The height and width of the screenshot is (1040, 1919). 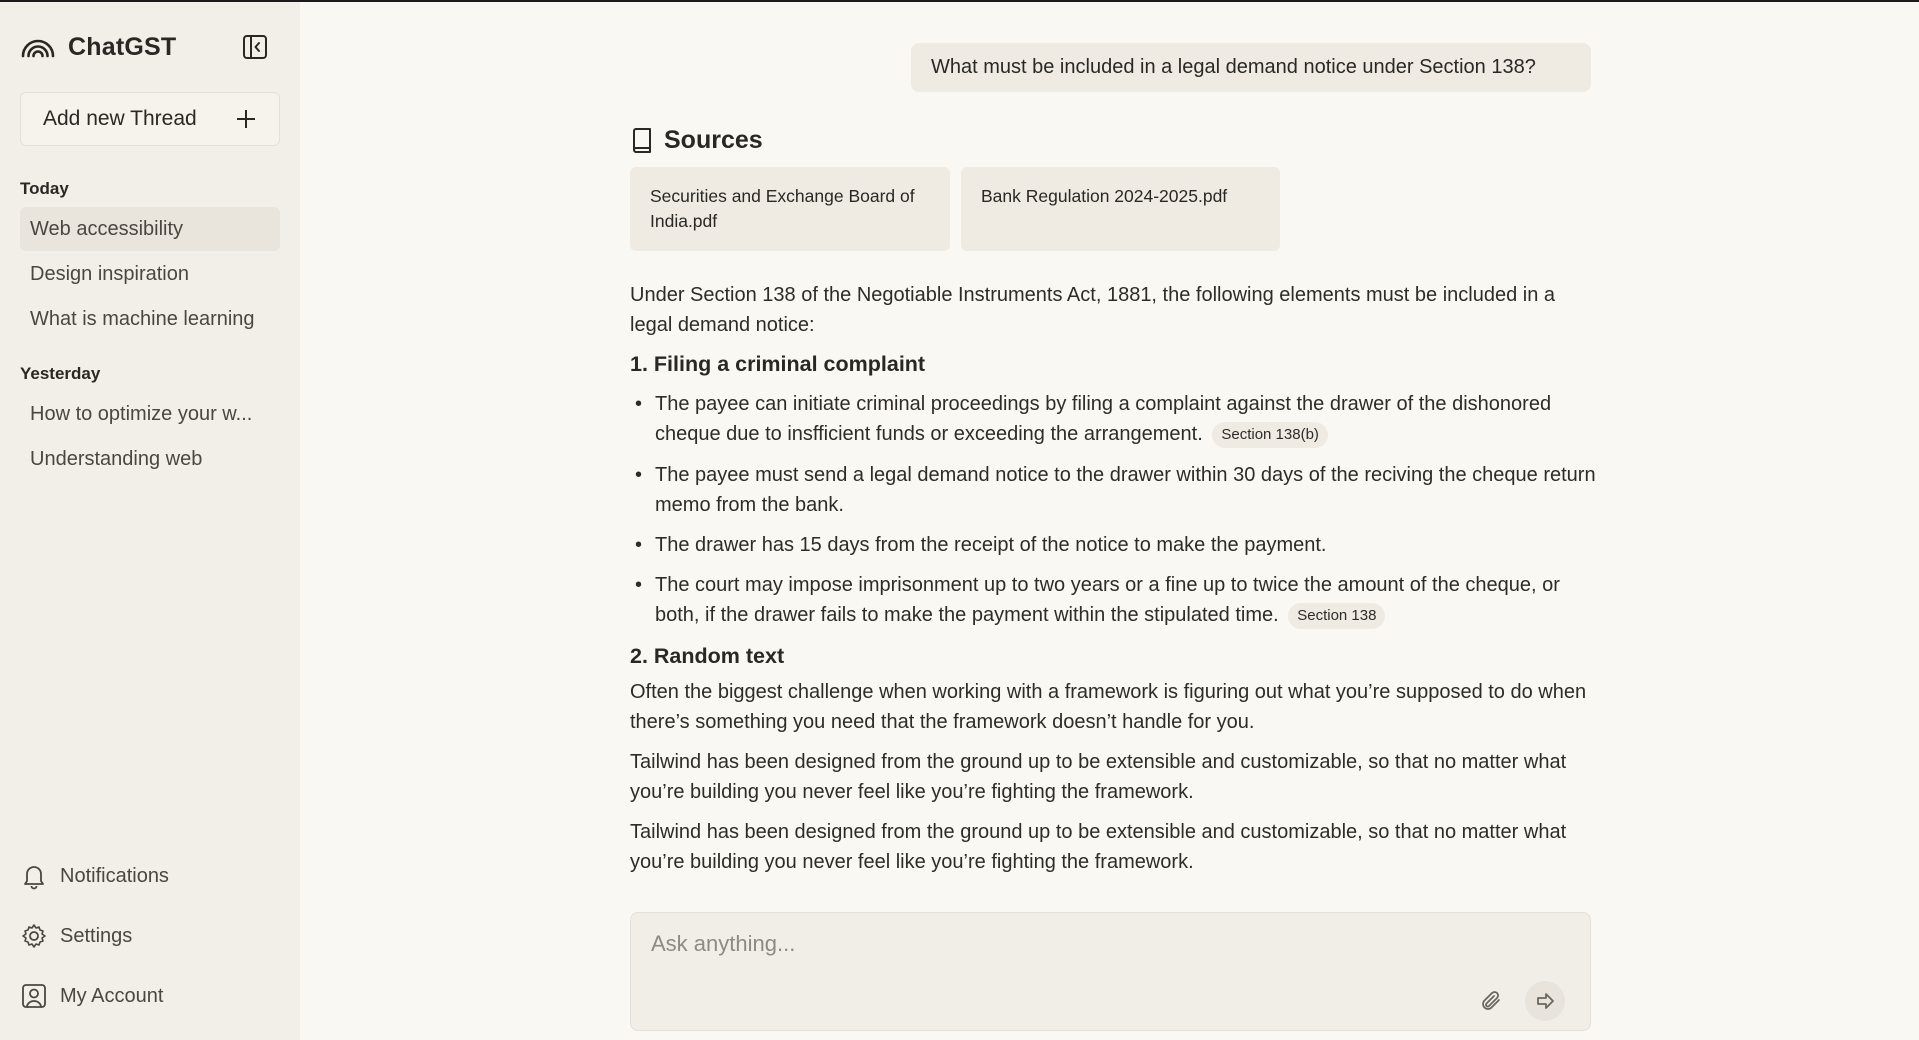 I want to click on notifications-link: Notifications, so click(x=94, y=876).